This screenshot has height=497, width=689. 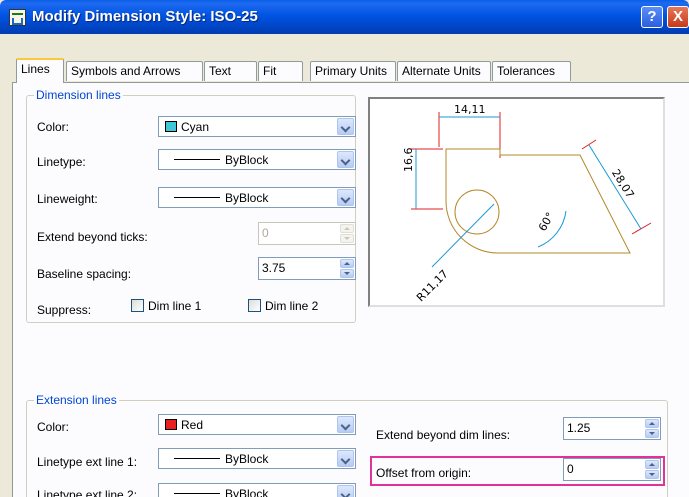 What do you see at coordinates (137, 305) in the screenshot?
I see `dim-line1-checkbox` at bounding box center [137, 305].